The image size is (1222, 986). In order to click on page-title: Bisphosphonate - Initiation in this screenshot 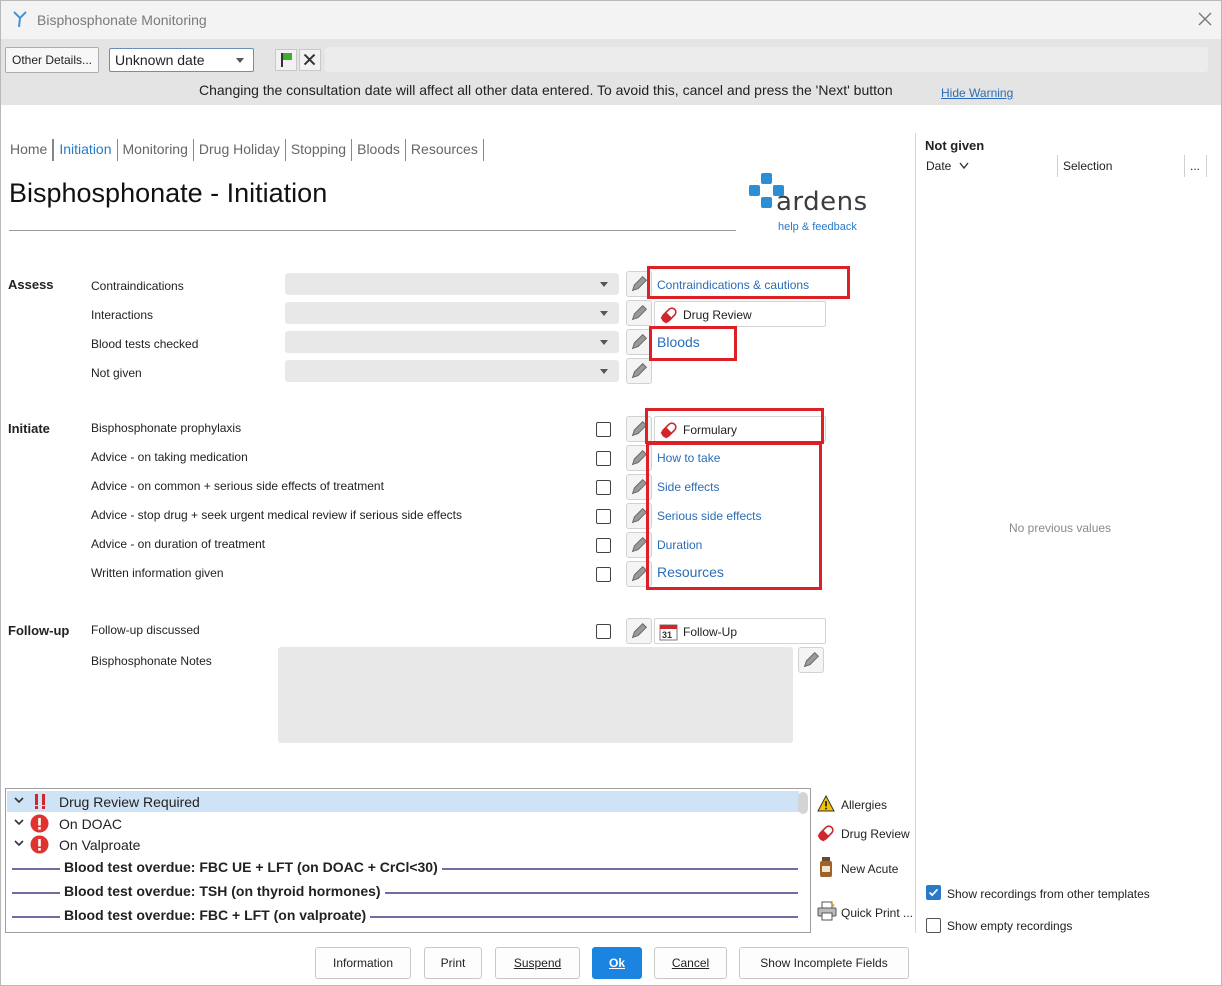, I will do `click(168, 193)`.